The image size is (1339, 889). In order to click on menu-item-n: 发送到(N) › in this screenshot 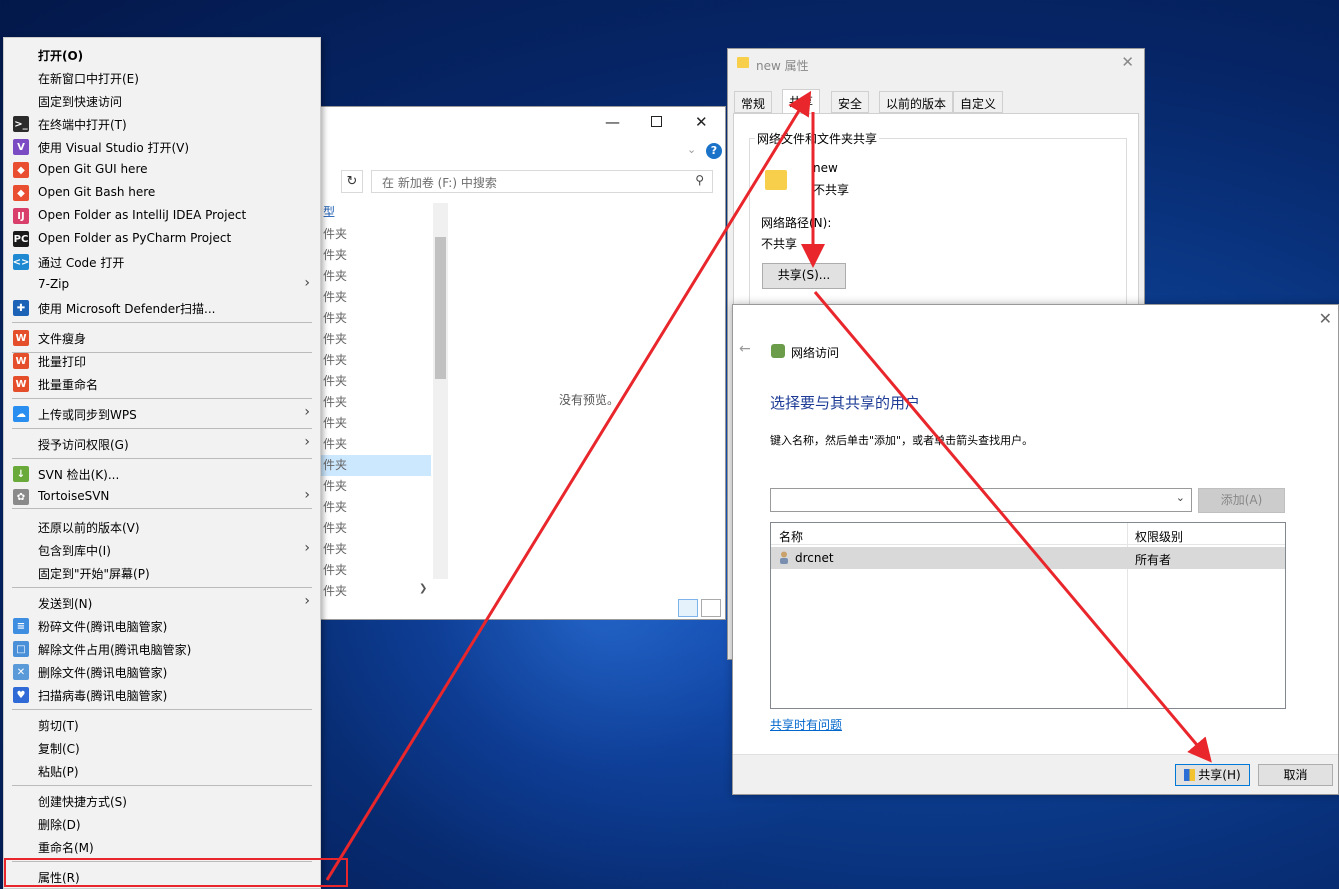, I will do `click(162, 602)`.